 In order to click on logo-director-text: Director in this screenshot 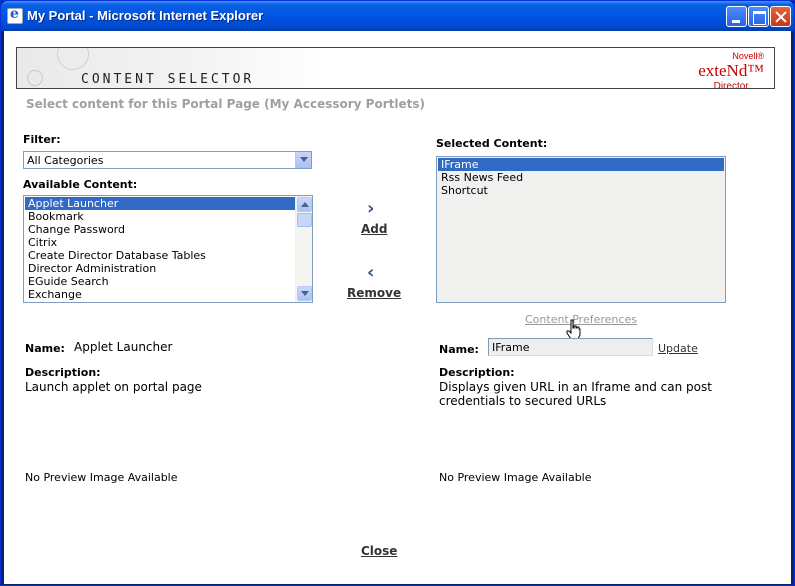, I will do `click(731, 85)`.